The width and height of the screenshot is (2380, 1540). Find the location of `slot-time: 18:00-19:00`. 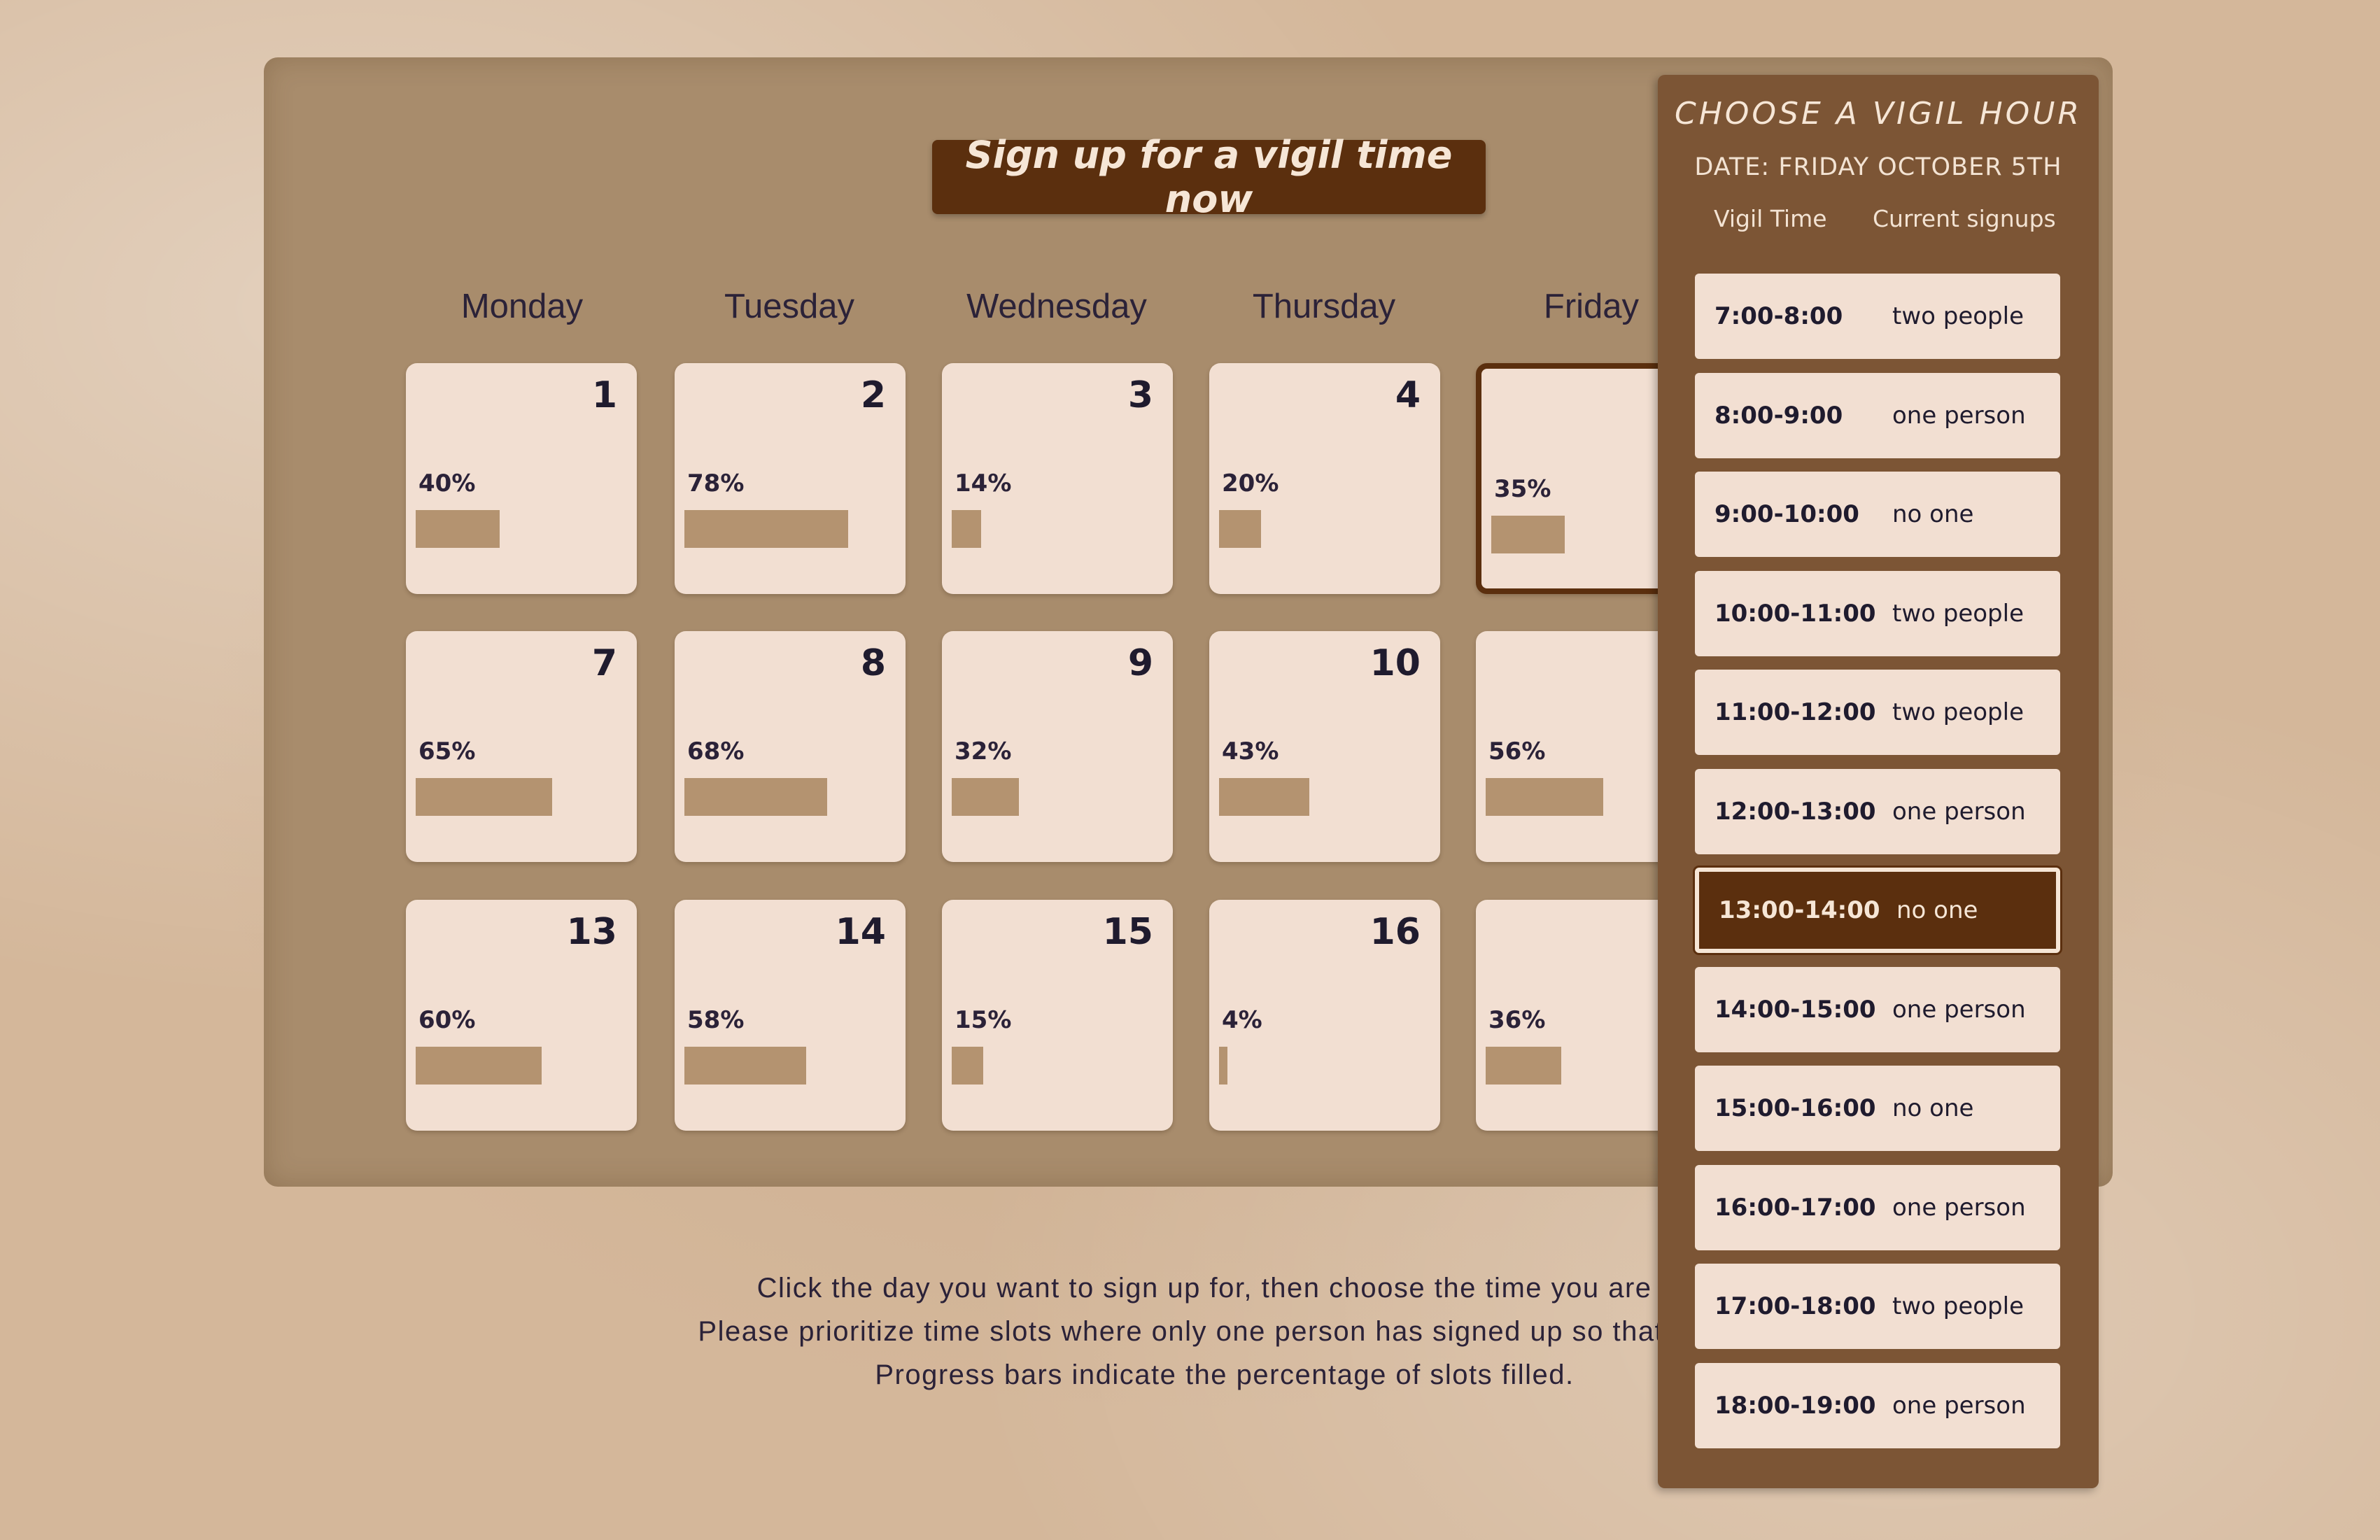

slot-time: 18:00-19:00 is located at coordinates (1795, 1406).